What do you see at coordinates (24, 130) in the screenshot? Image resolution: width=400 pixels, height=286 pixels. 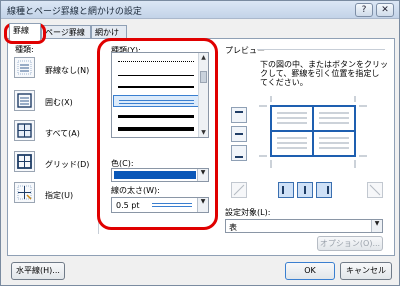 I see `all-borders-icon` at bounding box center [24, 130].